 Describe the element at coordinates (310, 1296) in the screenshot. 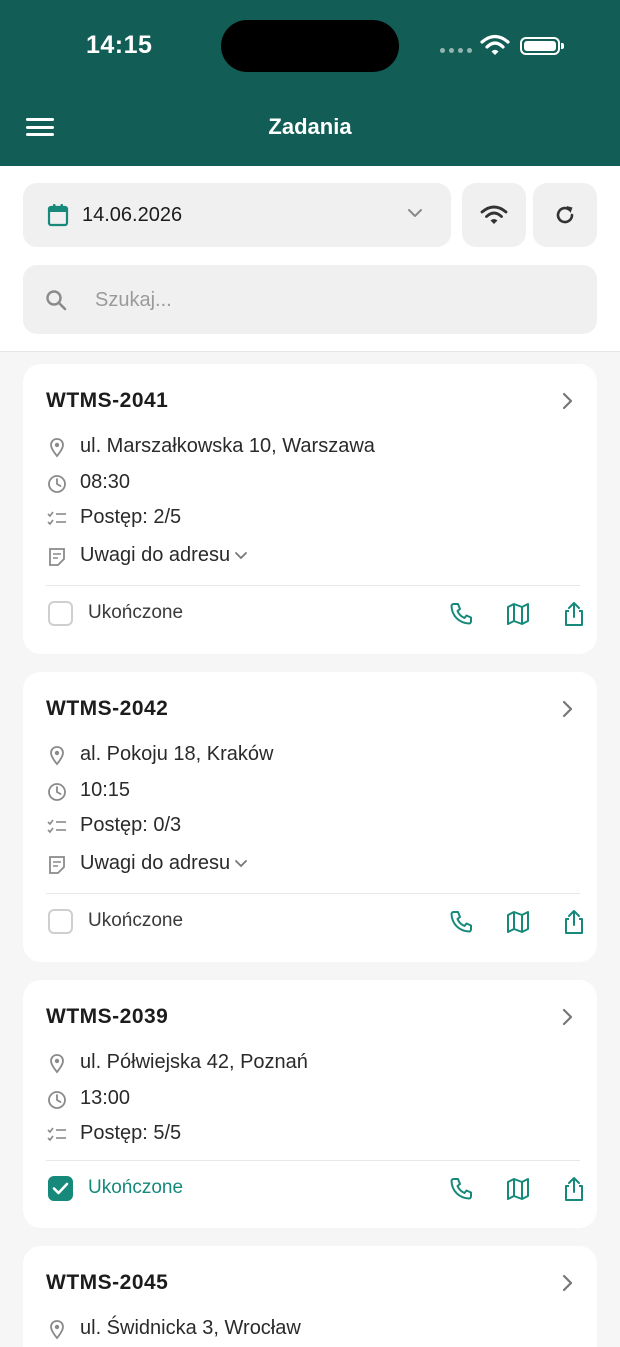

I see `task-card: WTMS-2045 ul. Świdnicka 3, Wrocław` at that location.